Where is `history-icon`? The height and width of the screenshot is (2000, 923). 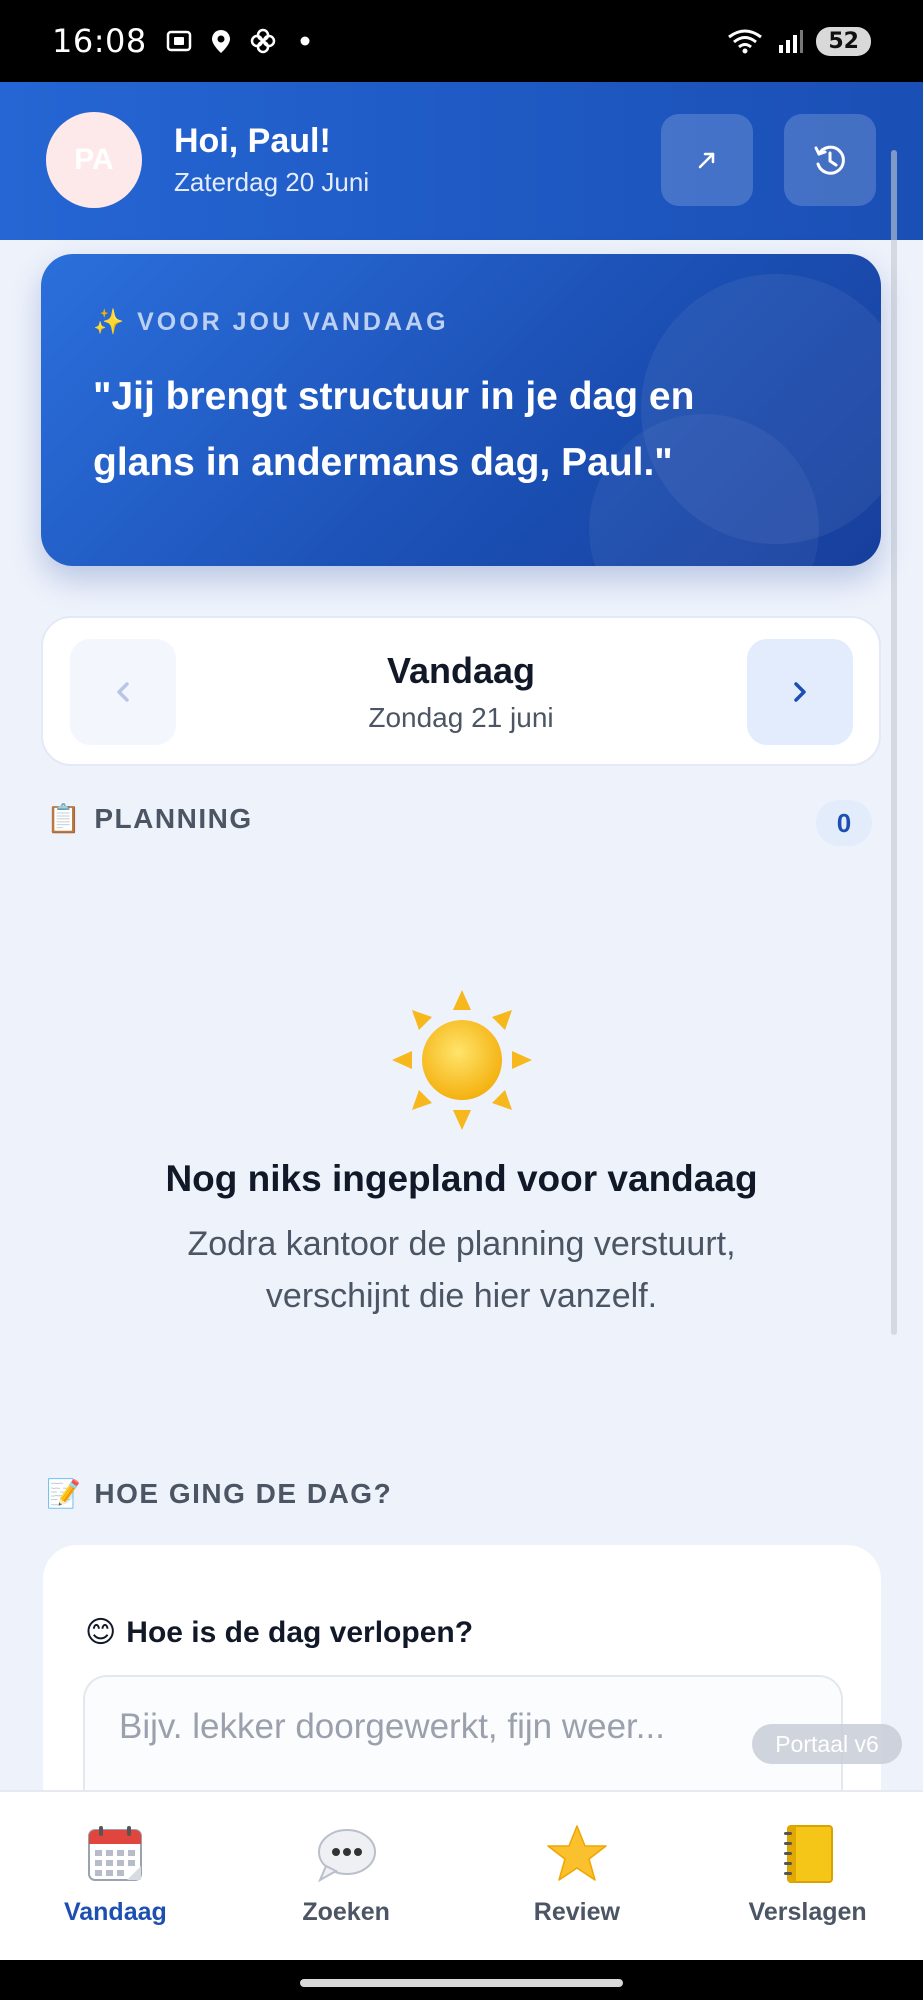
history-icon is located at coordinates (829, 160).